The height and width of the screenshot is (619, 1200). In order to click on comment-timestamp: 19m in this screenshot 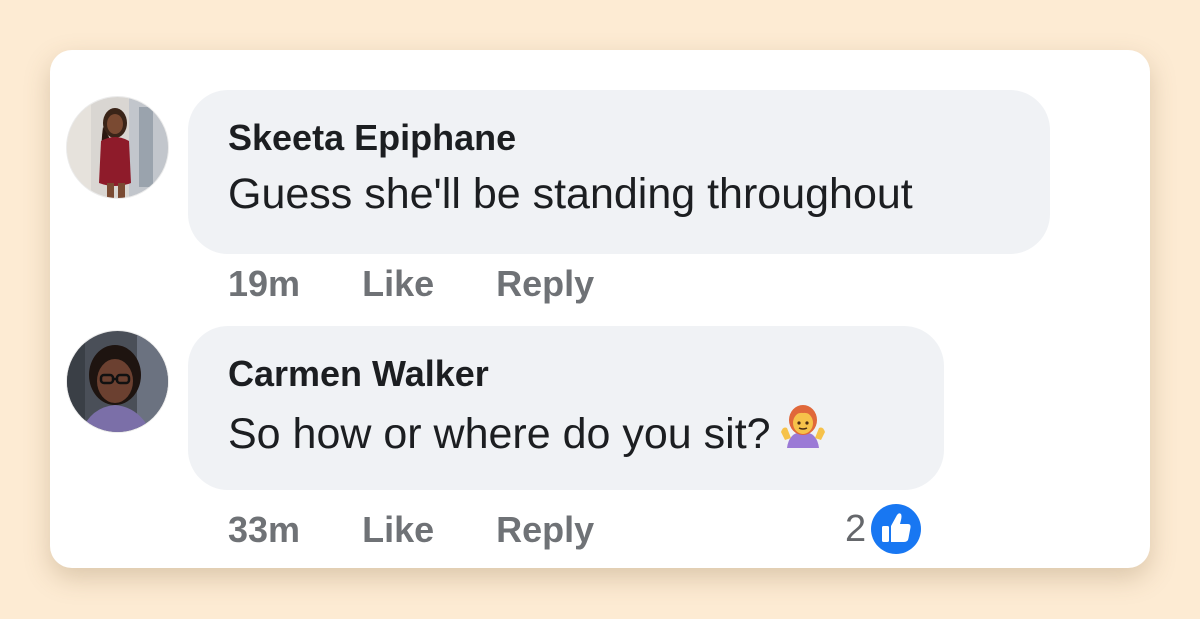, I will do `click(264, 284)`.